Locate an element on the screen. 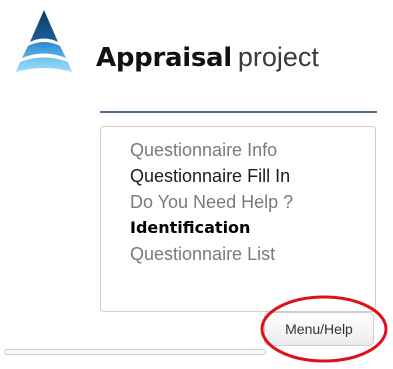 Image resolution: width=393 pixels, height=369 pixels. menu-item-do-you-need-help: Do You Need Help ? is located at coordinates (211, 202).